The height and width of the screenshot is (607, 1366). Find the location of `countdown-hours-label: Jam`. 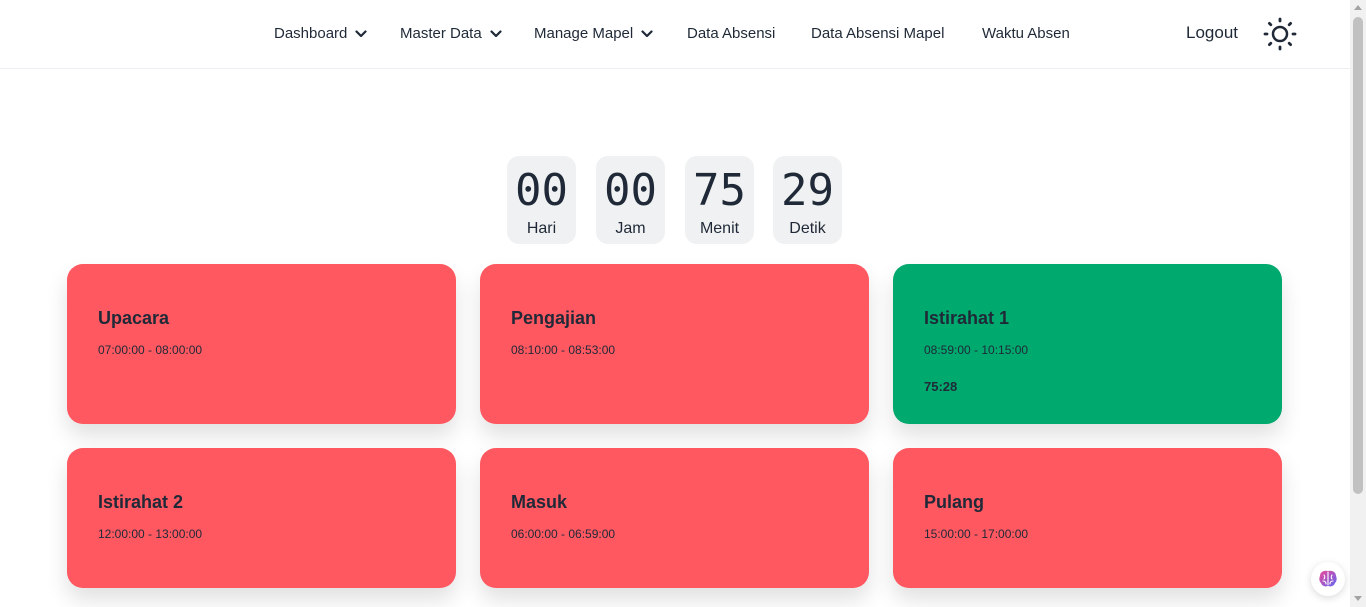

countdown-hours-label: Jam is located at coordinates (630, 228).